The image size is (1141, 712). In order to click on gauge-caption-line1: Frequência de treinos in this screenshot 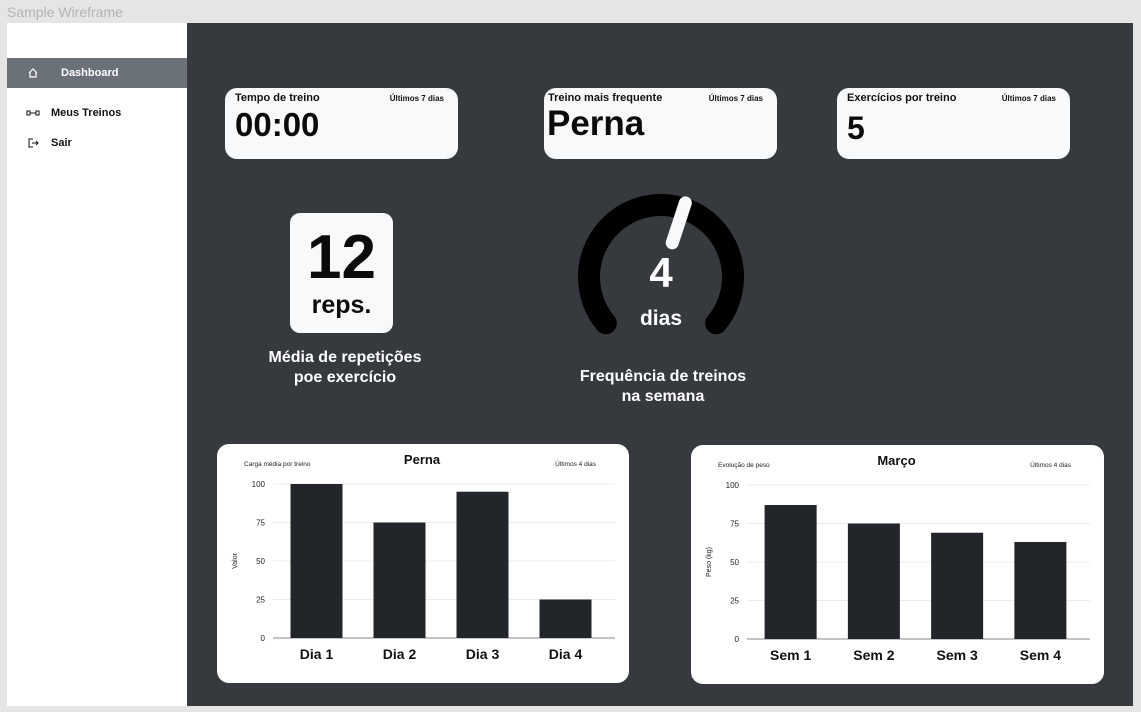, I will do `click(663, 376)`.